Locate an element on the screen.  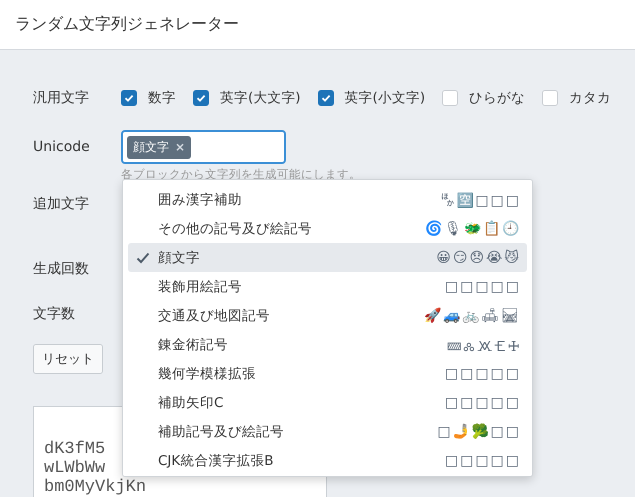
sample-characters: 🚀🚙🚲🛋🛤 is located at coordinates (472, 315).